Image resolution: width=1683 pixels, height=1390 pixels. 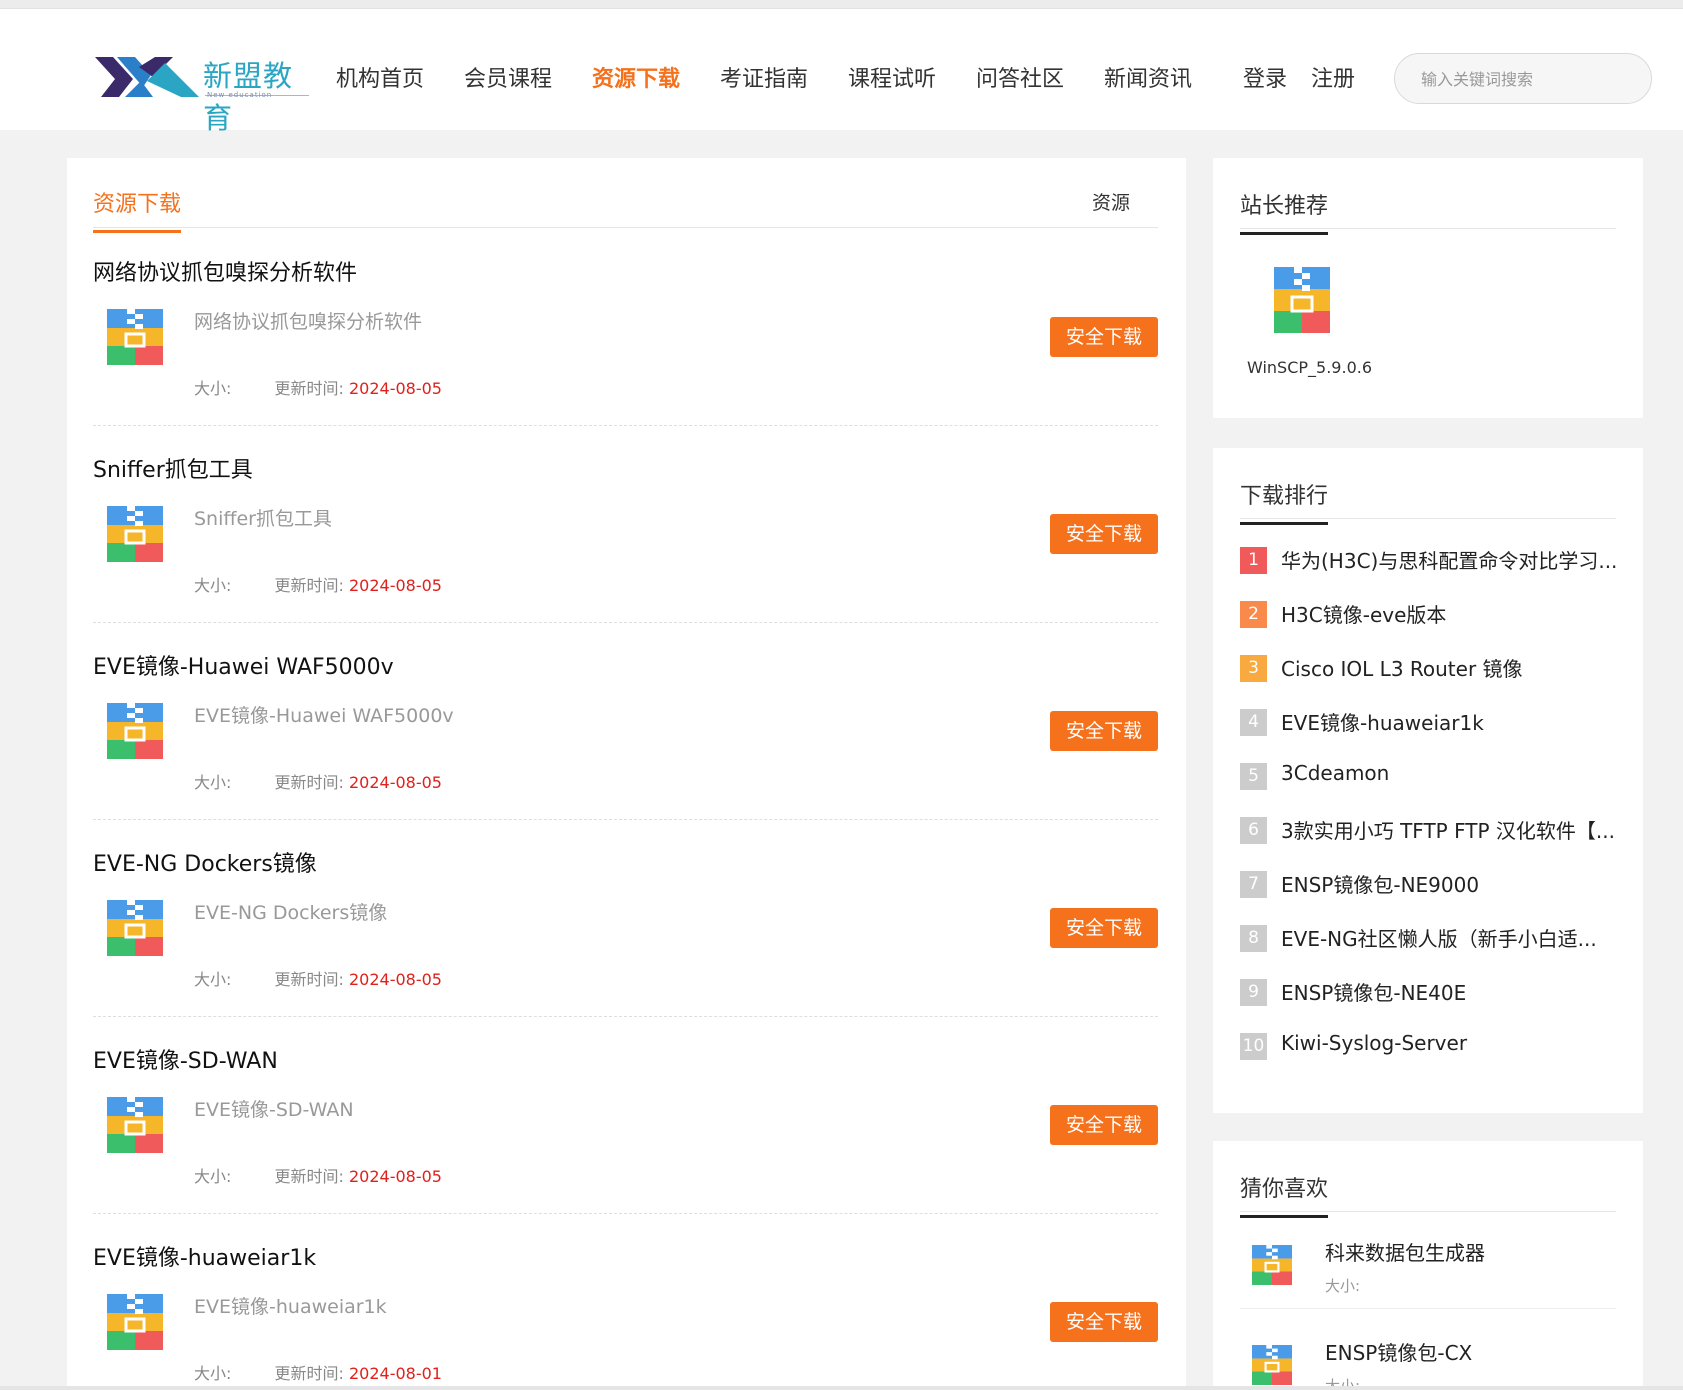 I want to click on nav-item-home: 机构首页, so click(x=380, y=77).